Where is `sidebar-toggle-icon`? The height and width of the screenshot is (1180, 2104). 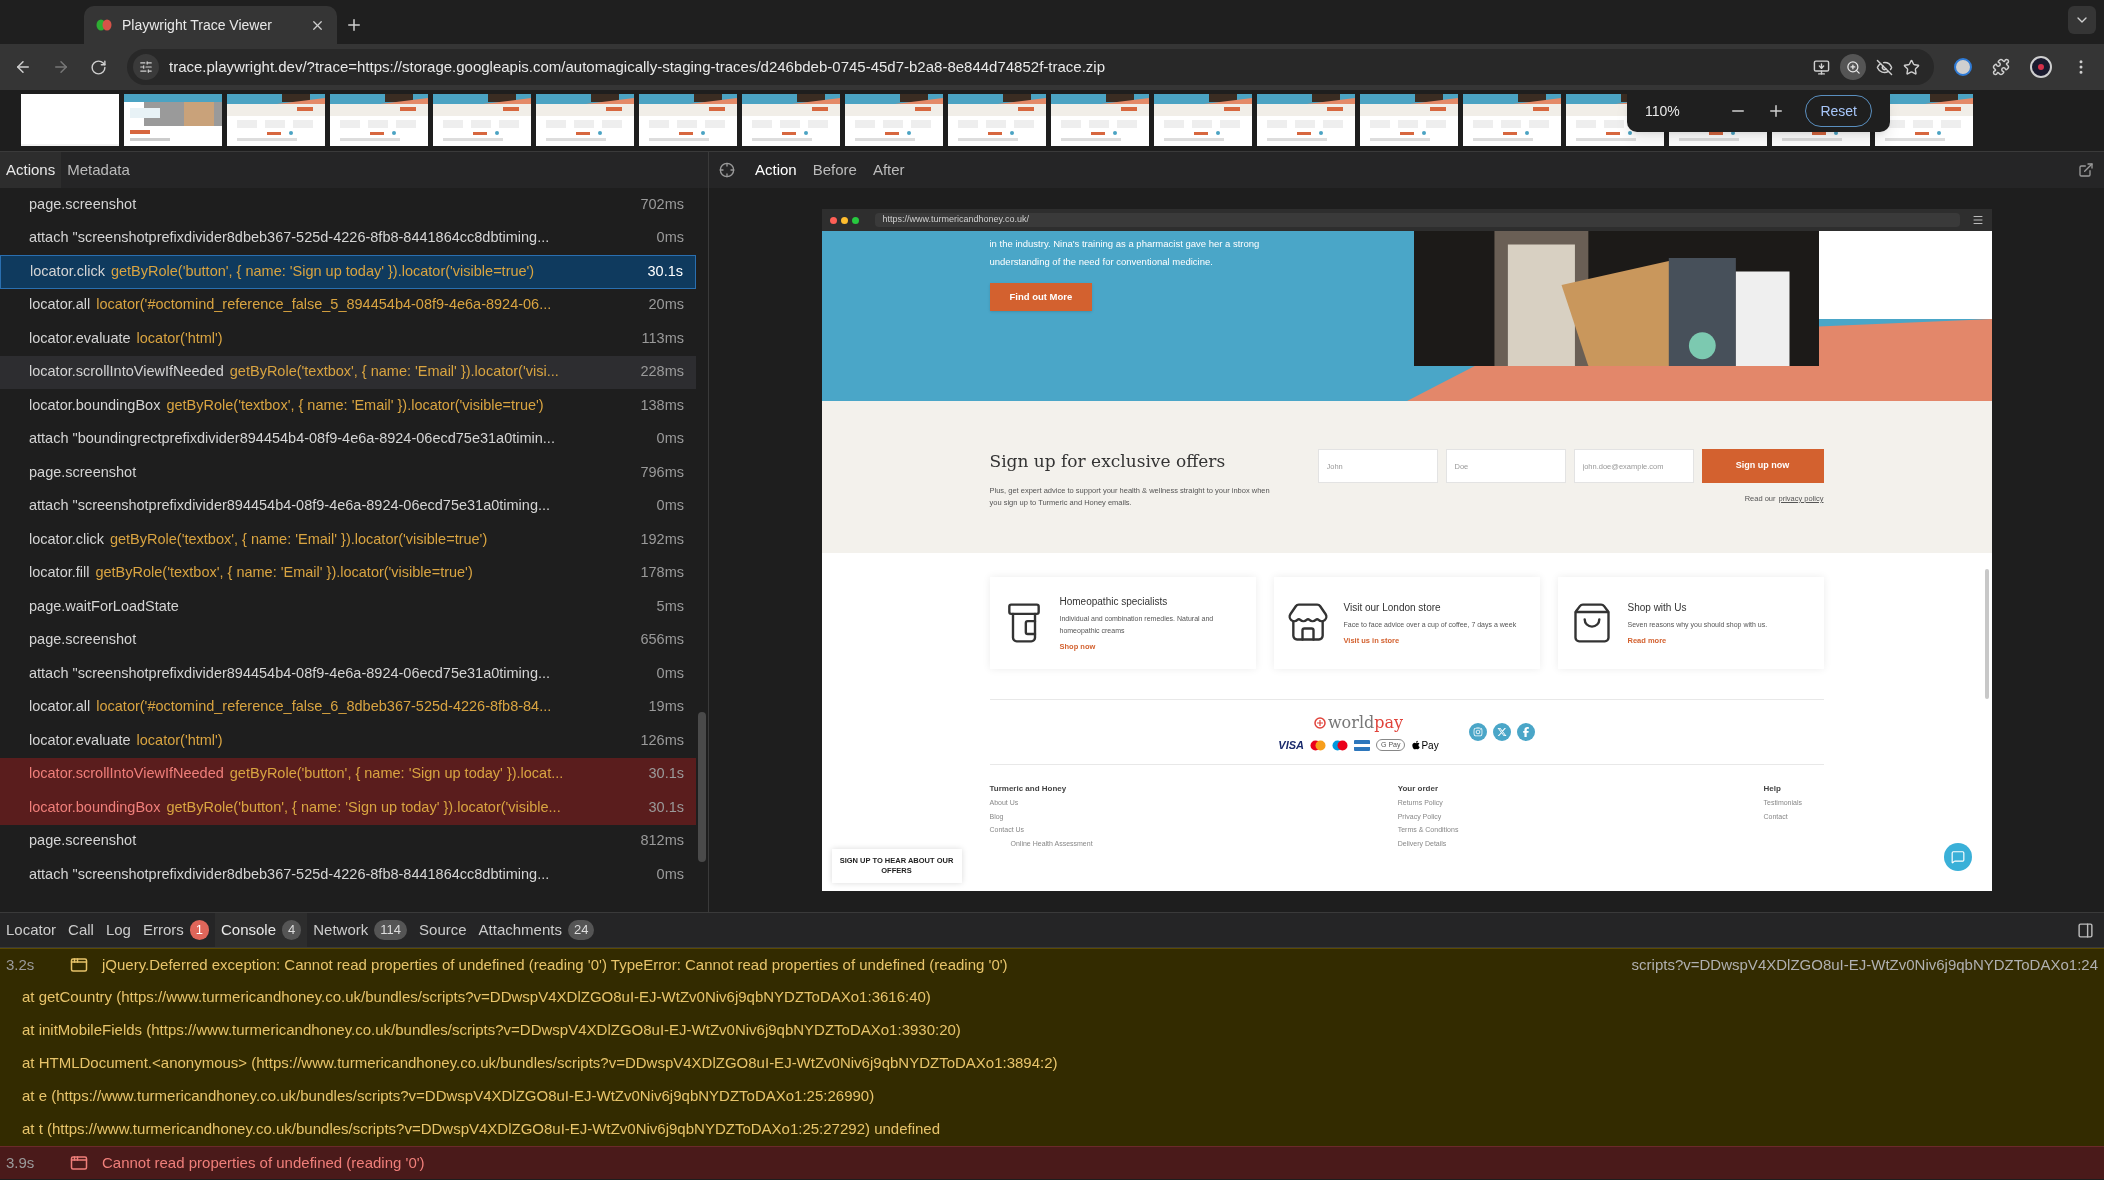
sidebar-toggle-icon is located at coordinates (2085, 930).